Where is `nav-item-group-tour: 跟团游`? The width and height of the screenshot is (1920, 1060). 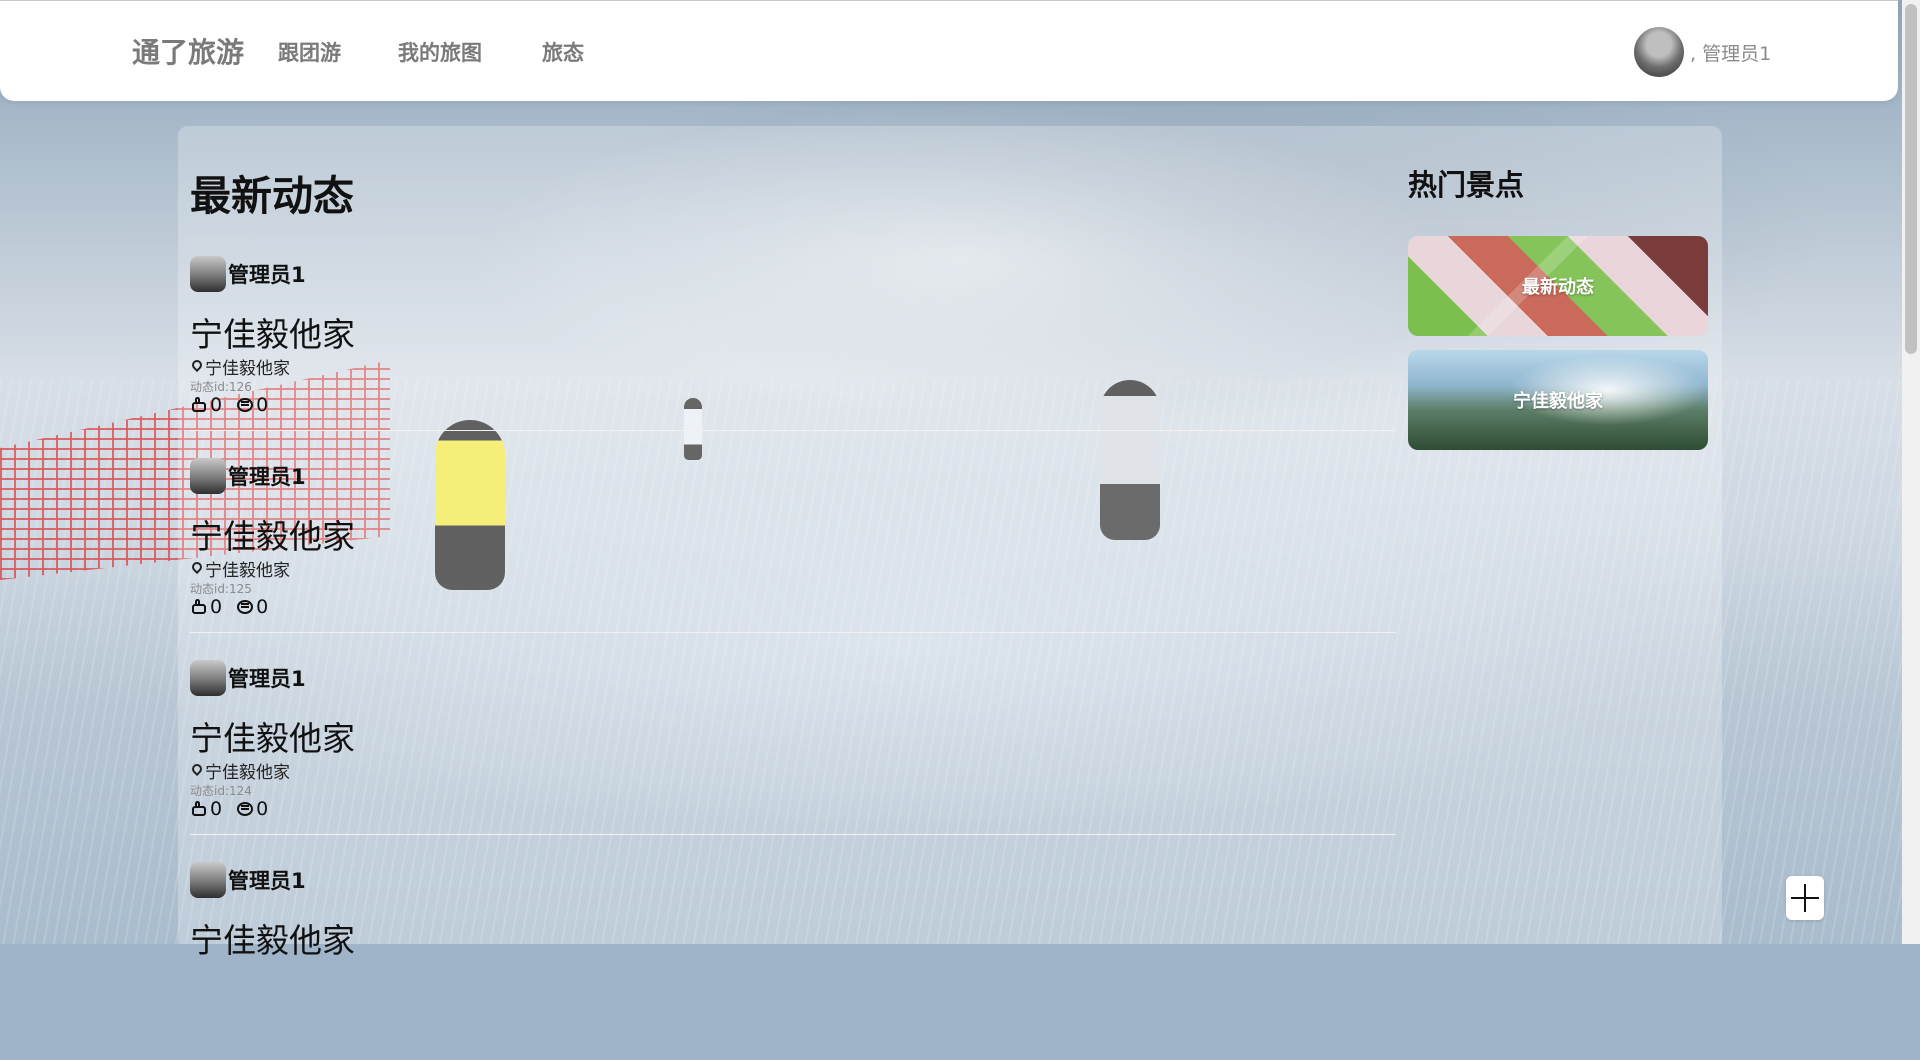 nav-item-group-tour: 跟团游 is located at coordinates (309, 52).